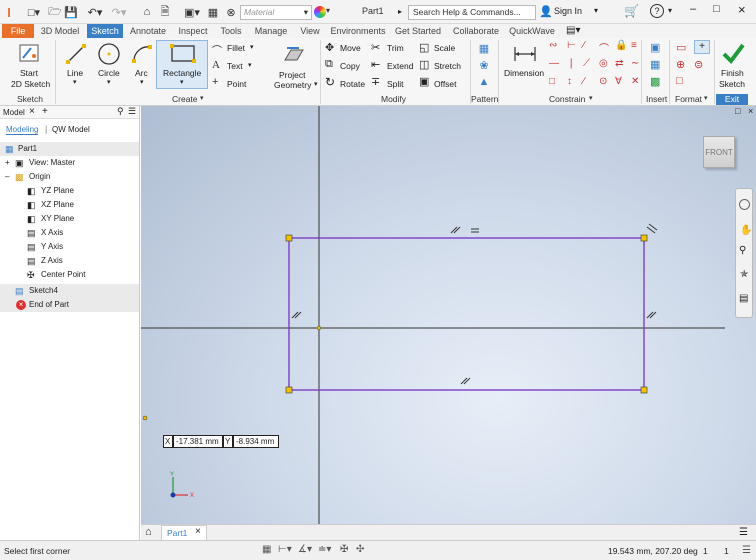 The height and width of the screenshot is (560, 756). Describe the element at coordinates (732, 73) in the screenshot. I see `finish-sketch-label-1: Finish` at that location.